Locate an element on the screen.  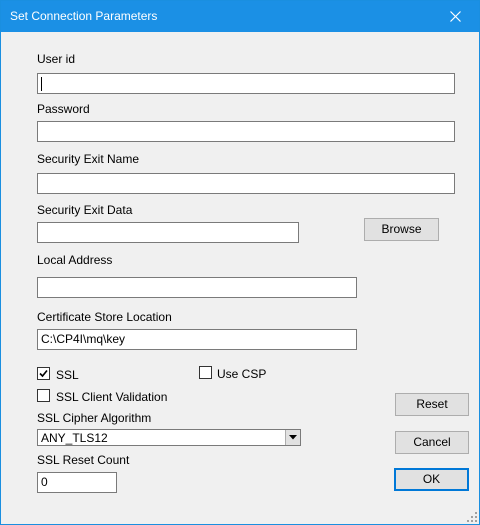
cancel-button: Cancel is located at coordinates (432, 442).